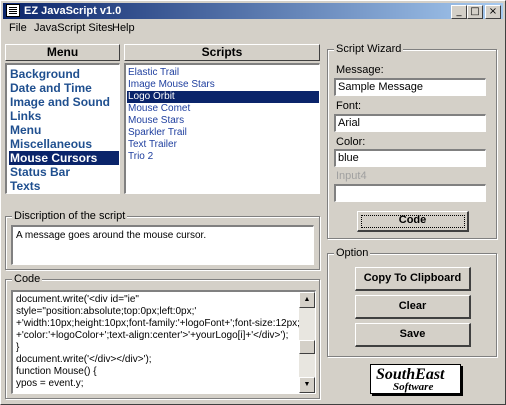  I want to click on input4-label: Input4, so click(351, 176).